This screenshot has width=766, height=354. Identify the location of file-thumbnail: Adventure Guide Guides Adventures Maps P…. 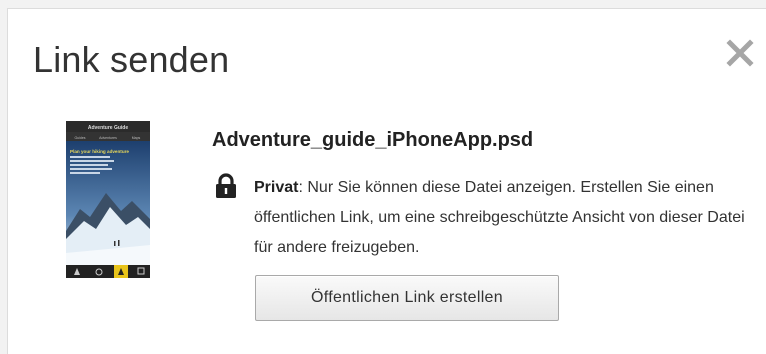
(108, 199).